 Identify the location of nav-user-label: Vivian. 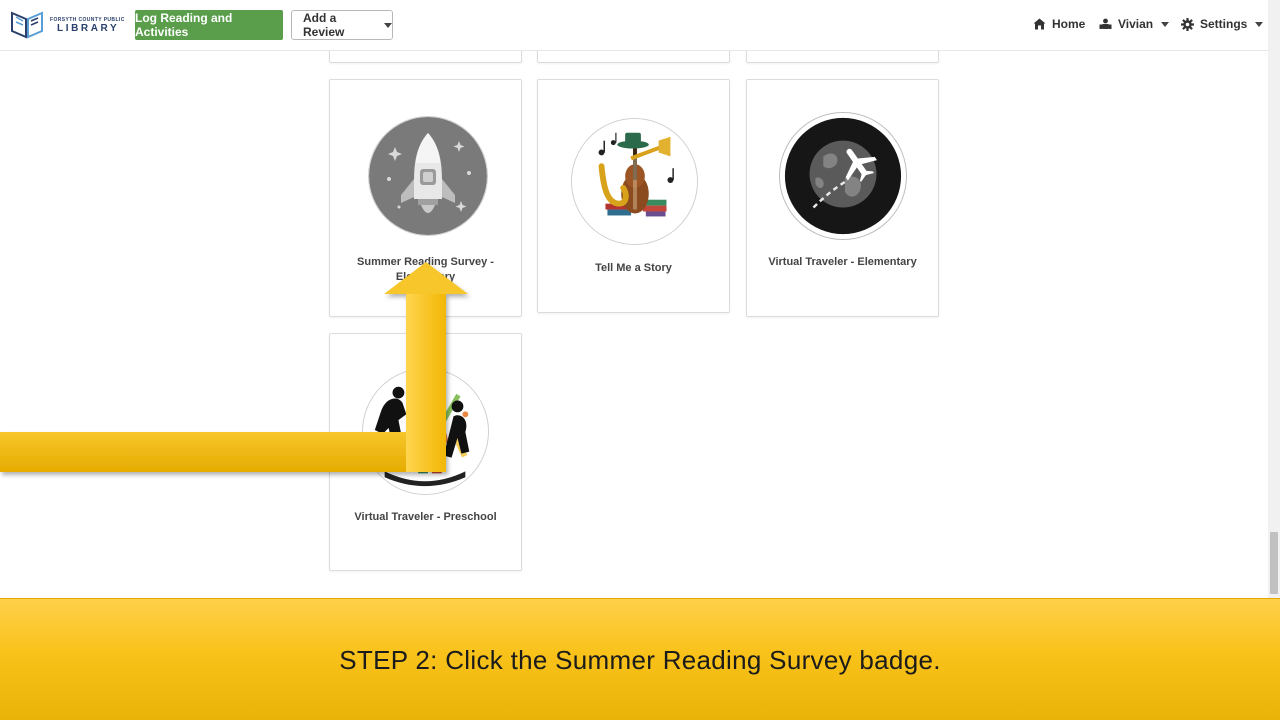
(1136, 24).